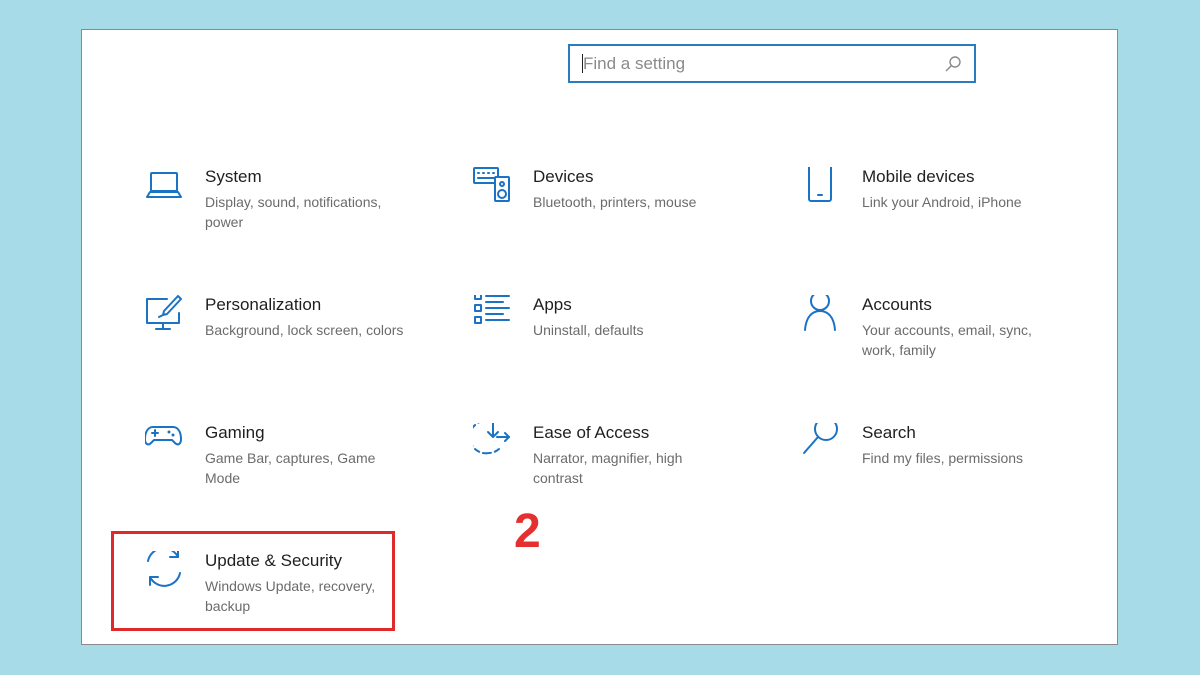 The height and width of the screenshot is (675, 1200). Describe the element at coordinates (618, 212) in the screenshot. I see `tile-devices: Devices Bluetooth, printers, mouse` at that location.